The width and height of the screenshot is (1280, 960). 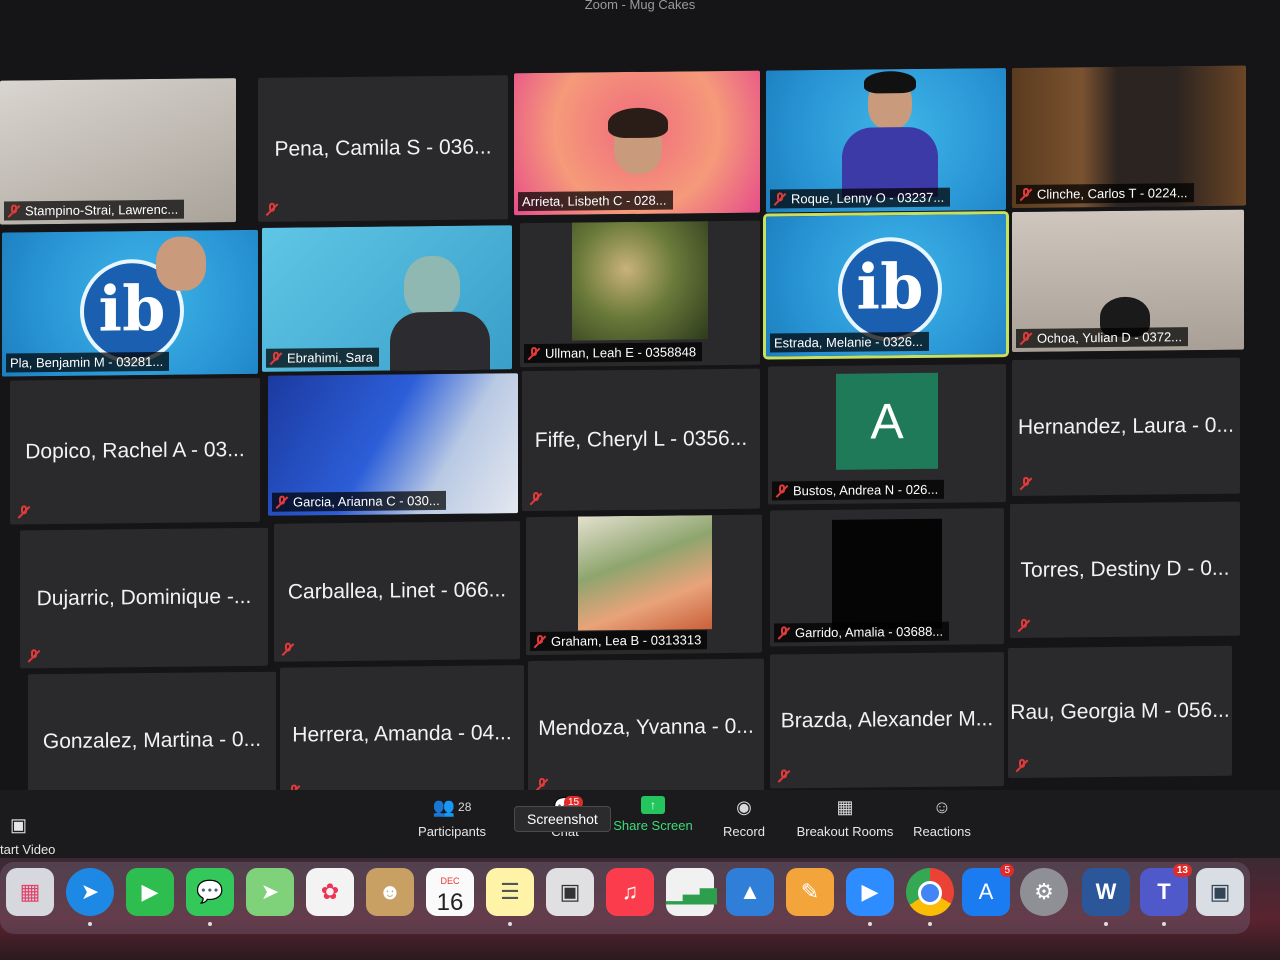 What do you see at coordinates (562, 819) in the screenshot?
I see `screenshot-tooltip: Screenshot` at bounding box center [562, 819].